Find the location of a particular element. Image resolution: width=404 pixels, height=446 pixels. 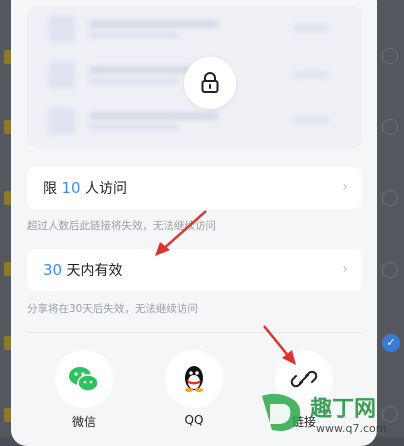

background-list-right: ✓ is located at coordinates (390, 218).